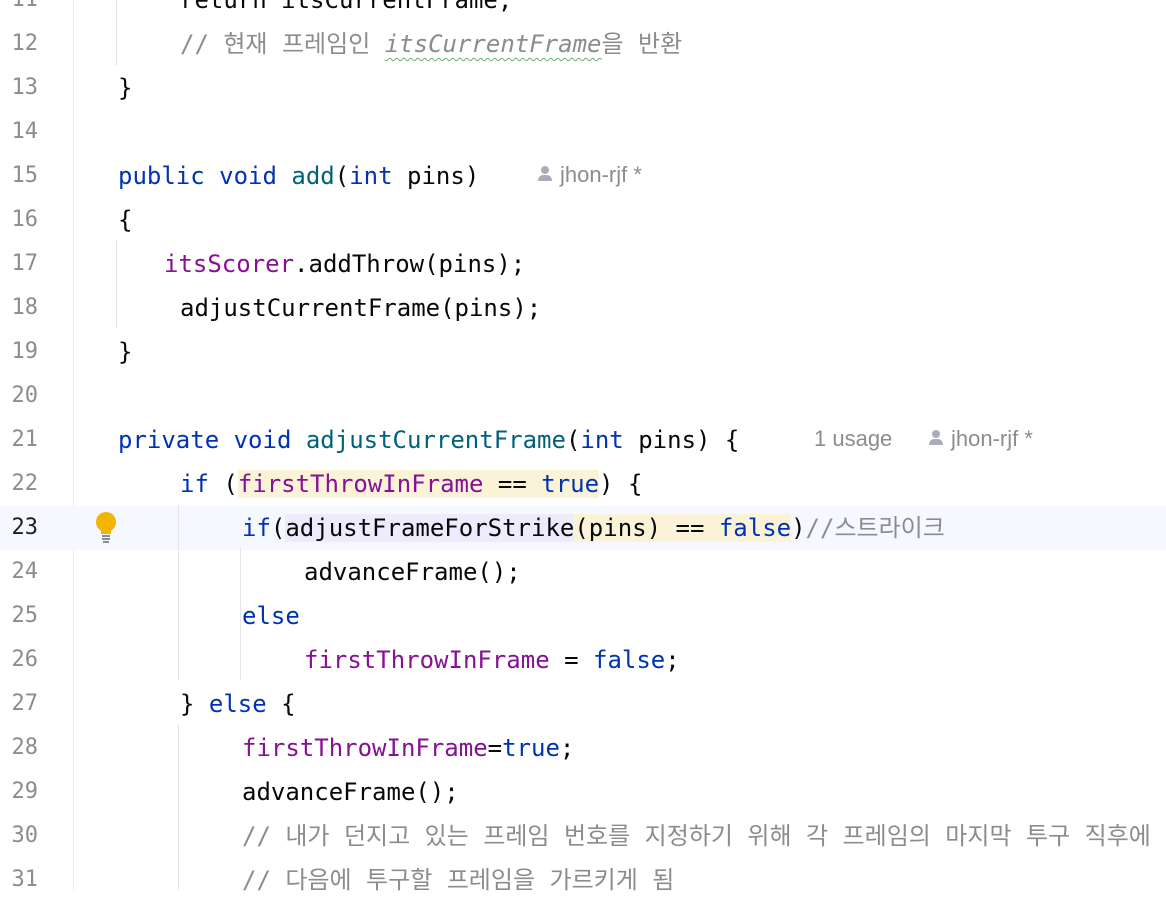 This screenshot has width=1166, height=902. I want to click on code-token: =, so click(495, 748).